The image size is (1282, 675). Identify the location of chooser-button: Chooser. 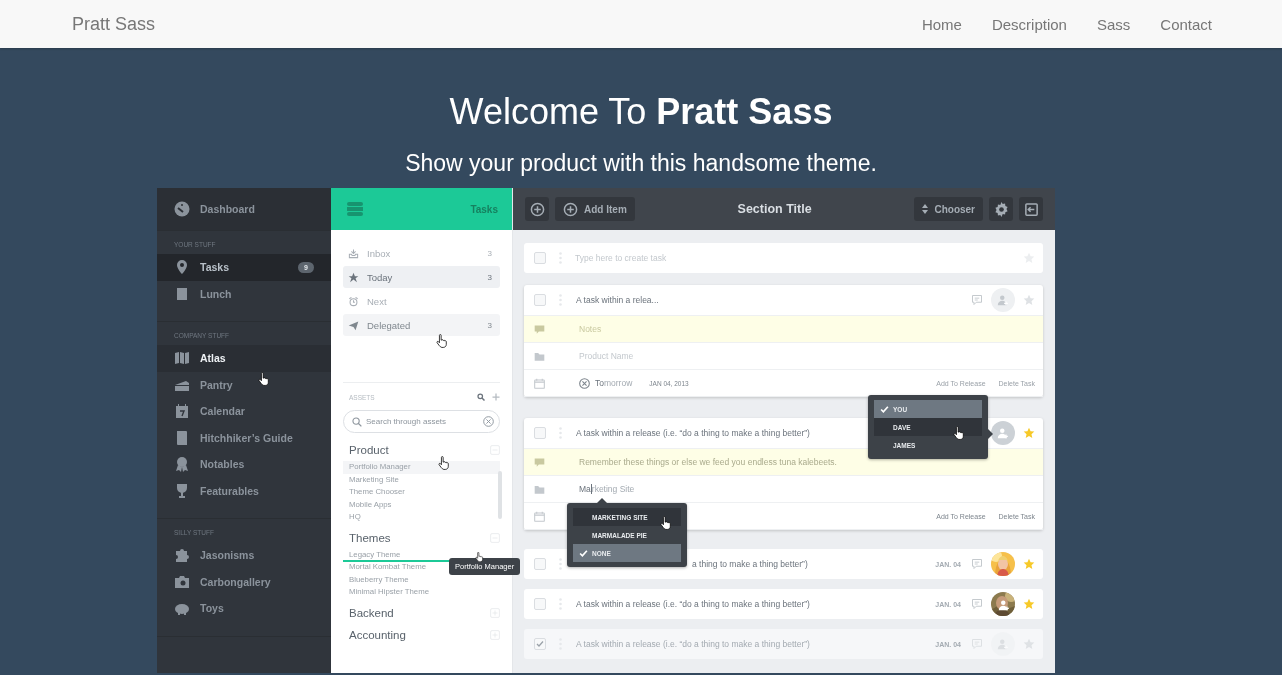
(948, 209).